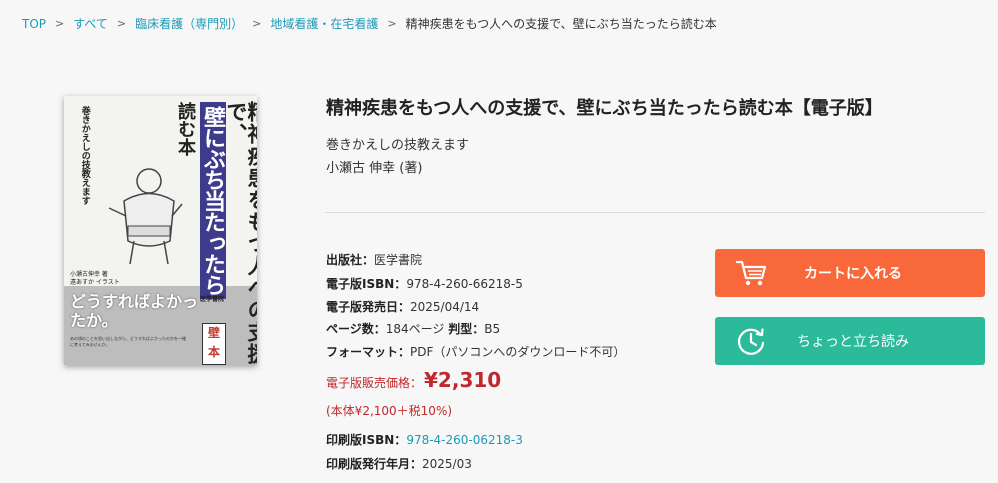 The width and height of the screenshot is (998, 483). I want to click on cover-publisher: 医学書院, so click(212, 299).